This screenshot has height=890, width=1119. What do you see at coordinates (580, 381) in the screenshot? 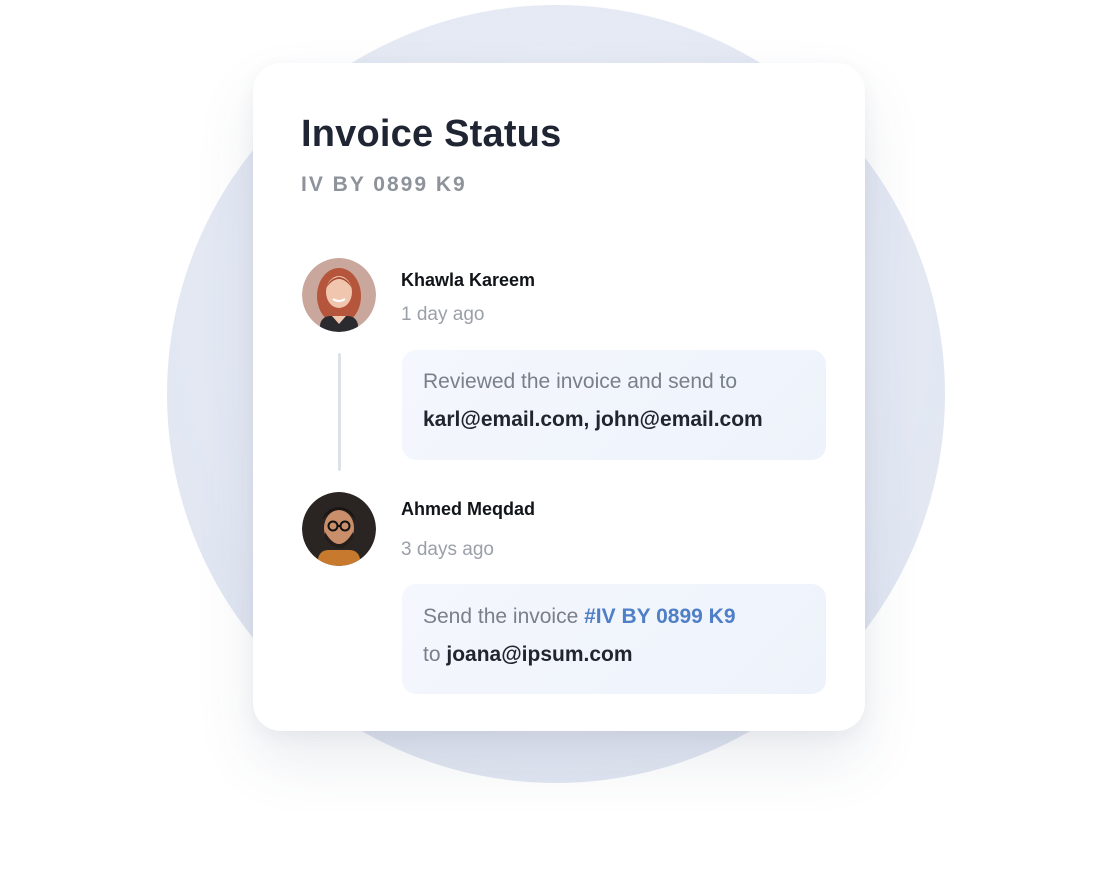
I see `message-text: Reviewed the invoice and send to` at bounding box center [580, 381].